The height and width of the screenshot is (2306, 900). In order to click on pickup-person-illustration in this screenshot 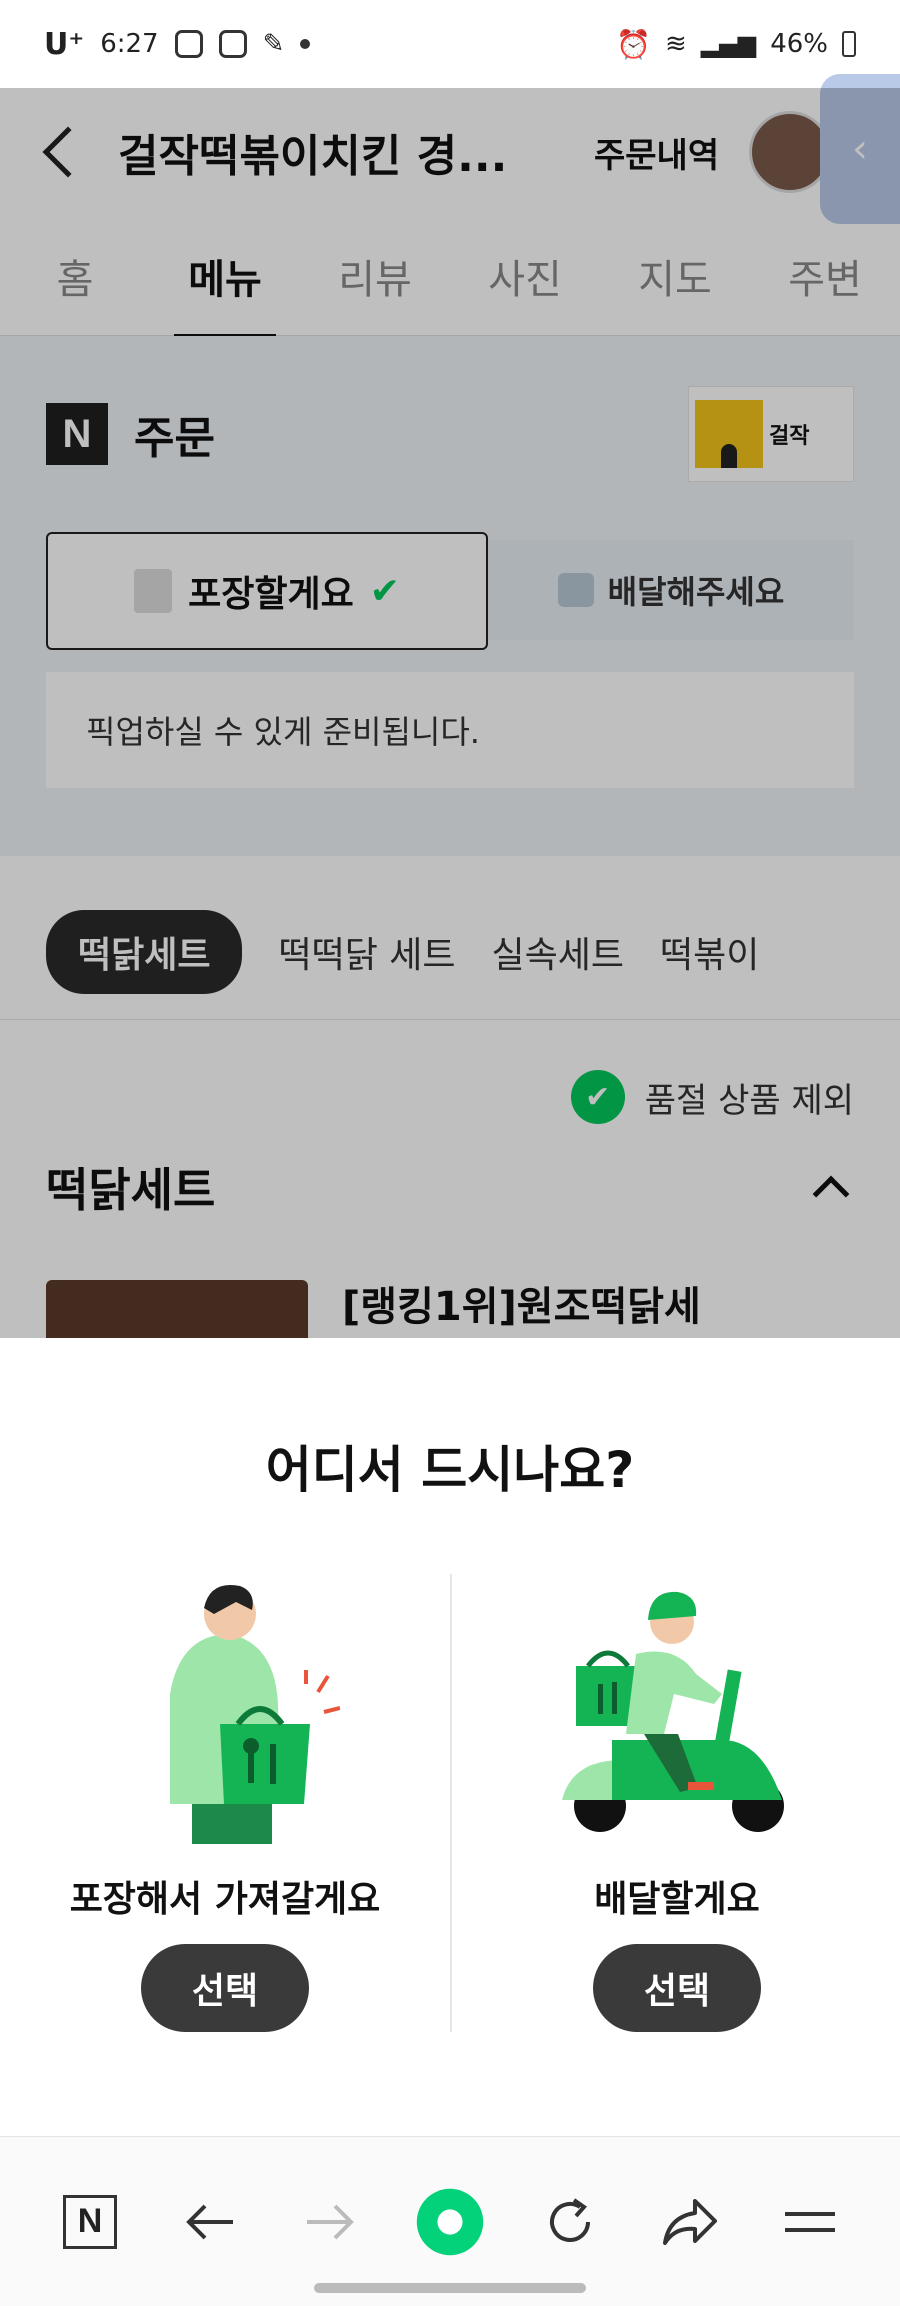, I will do `click(255, 1714)`.